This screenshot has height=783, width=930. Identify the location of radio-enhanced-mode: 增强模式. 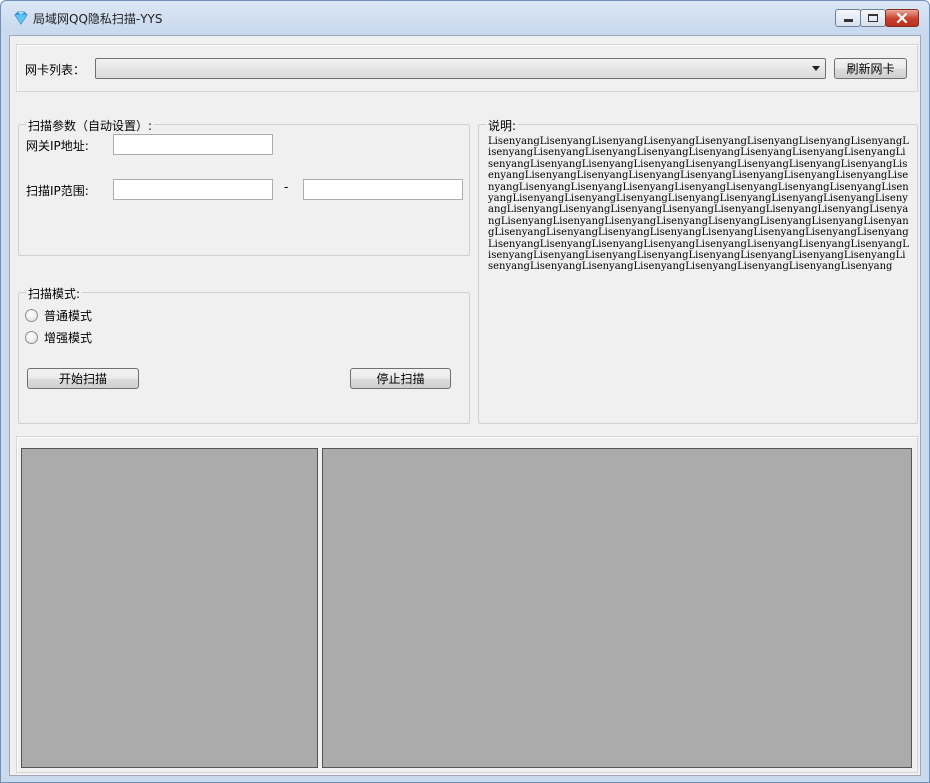
(58, 337).